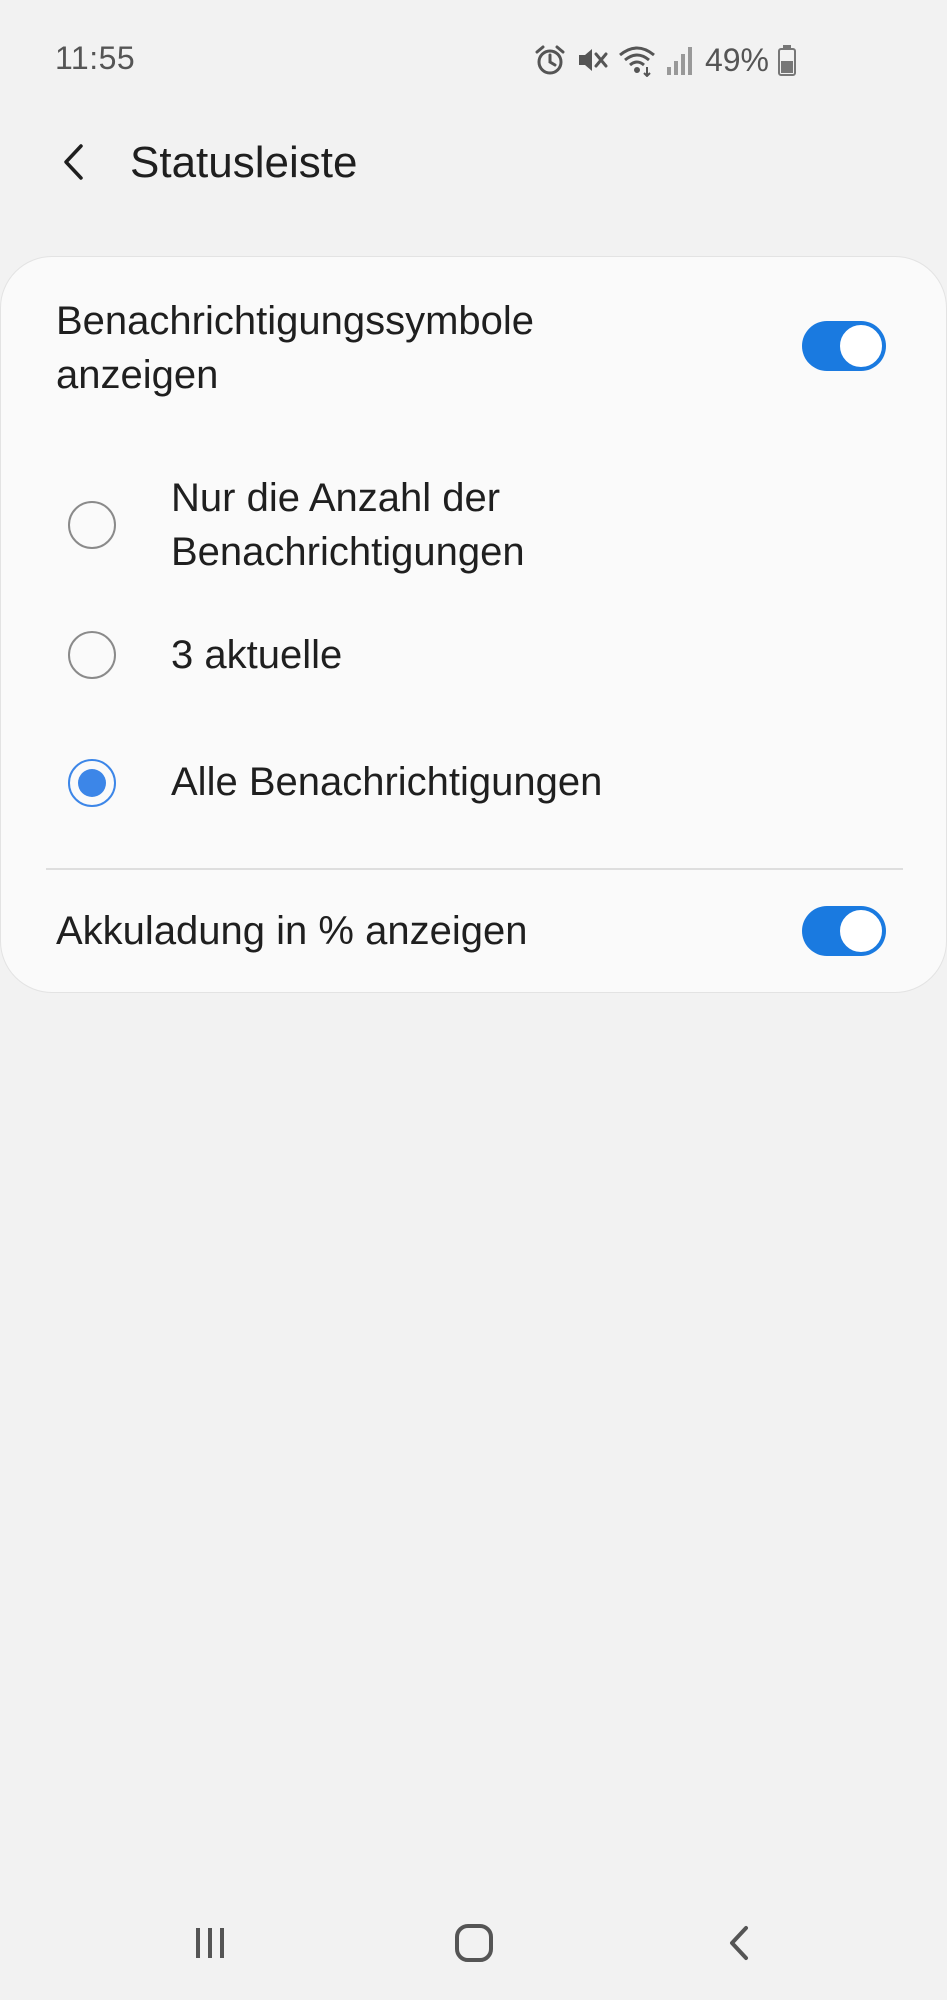  What do you see at coordinates (295, 348) in the screenshot?
I see `notification-icons-label: Benachrichtigungssymbole anzeigen` at bounding box center [295, 348].